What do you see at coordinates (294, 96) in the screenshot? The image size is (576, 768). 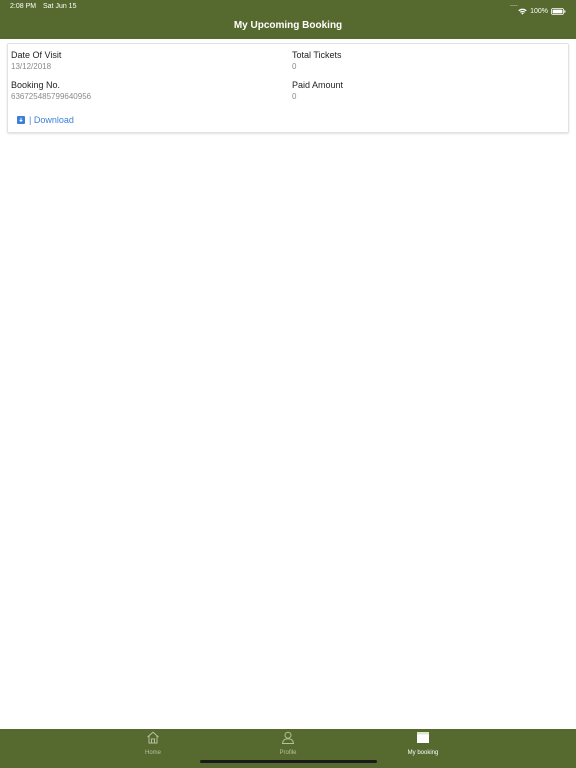 I see `paid-amount-value: 0` at bounding box center [294, 96].